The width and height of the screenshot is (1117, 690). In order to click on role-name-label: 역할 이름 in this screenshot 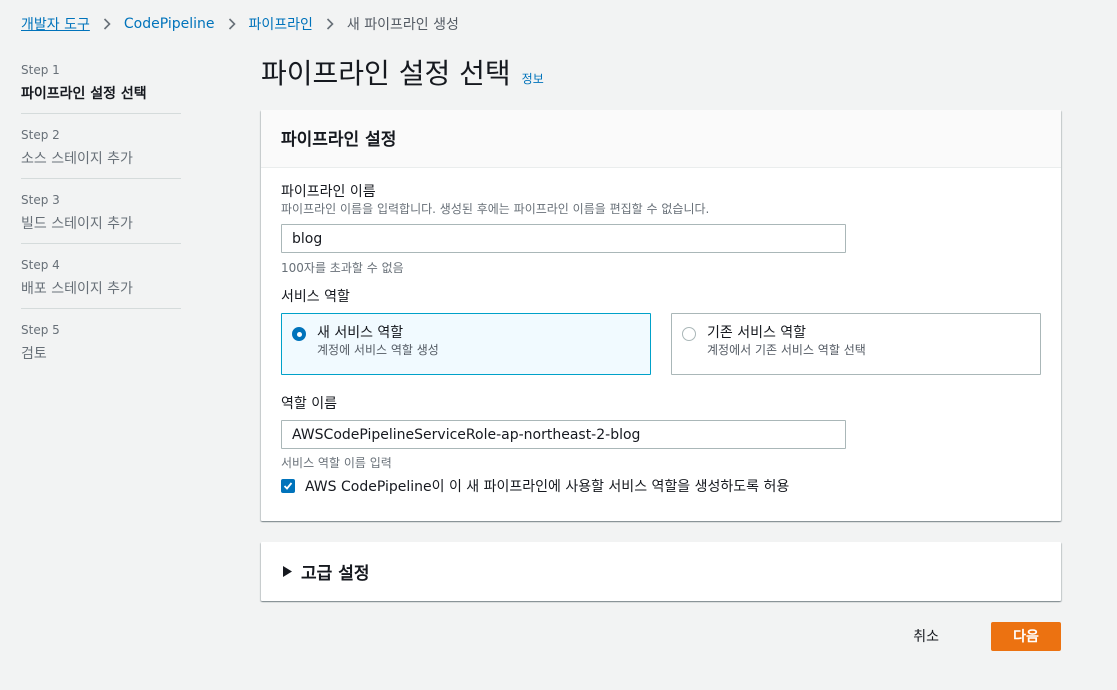, I will do `click(309, 404)`.